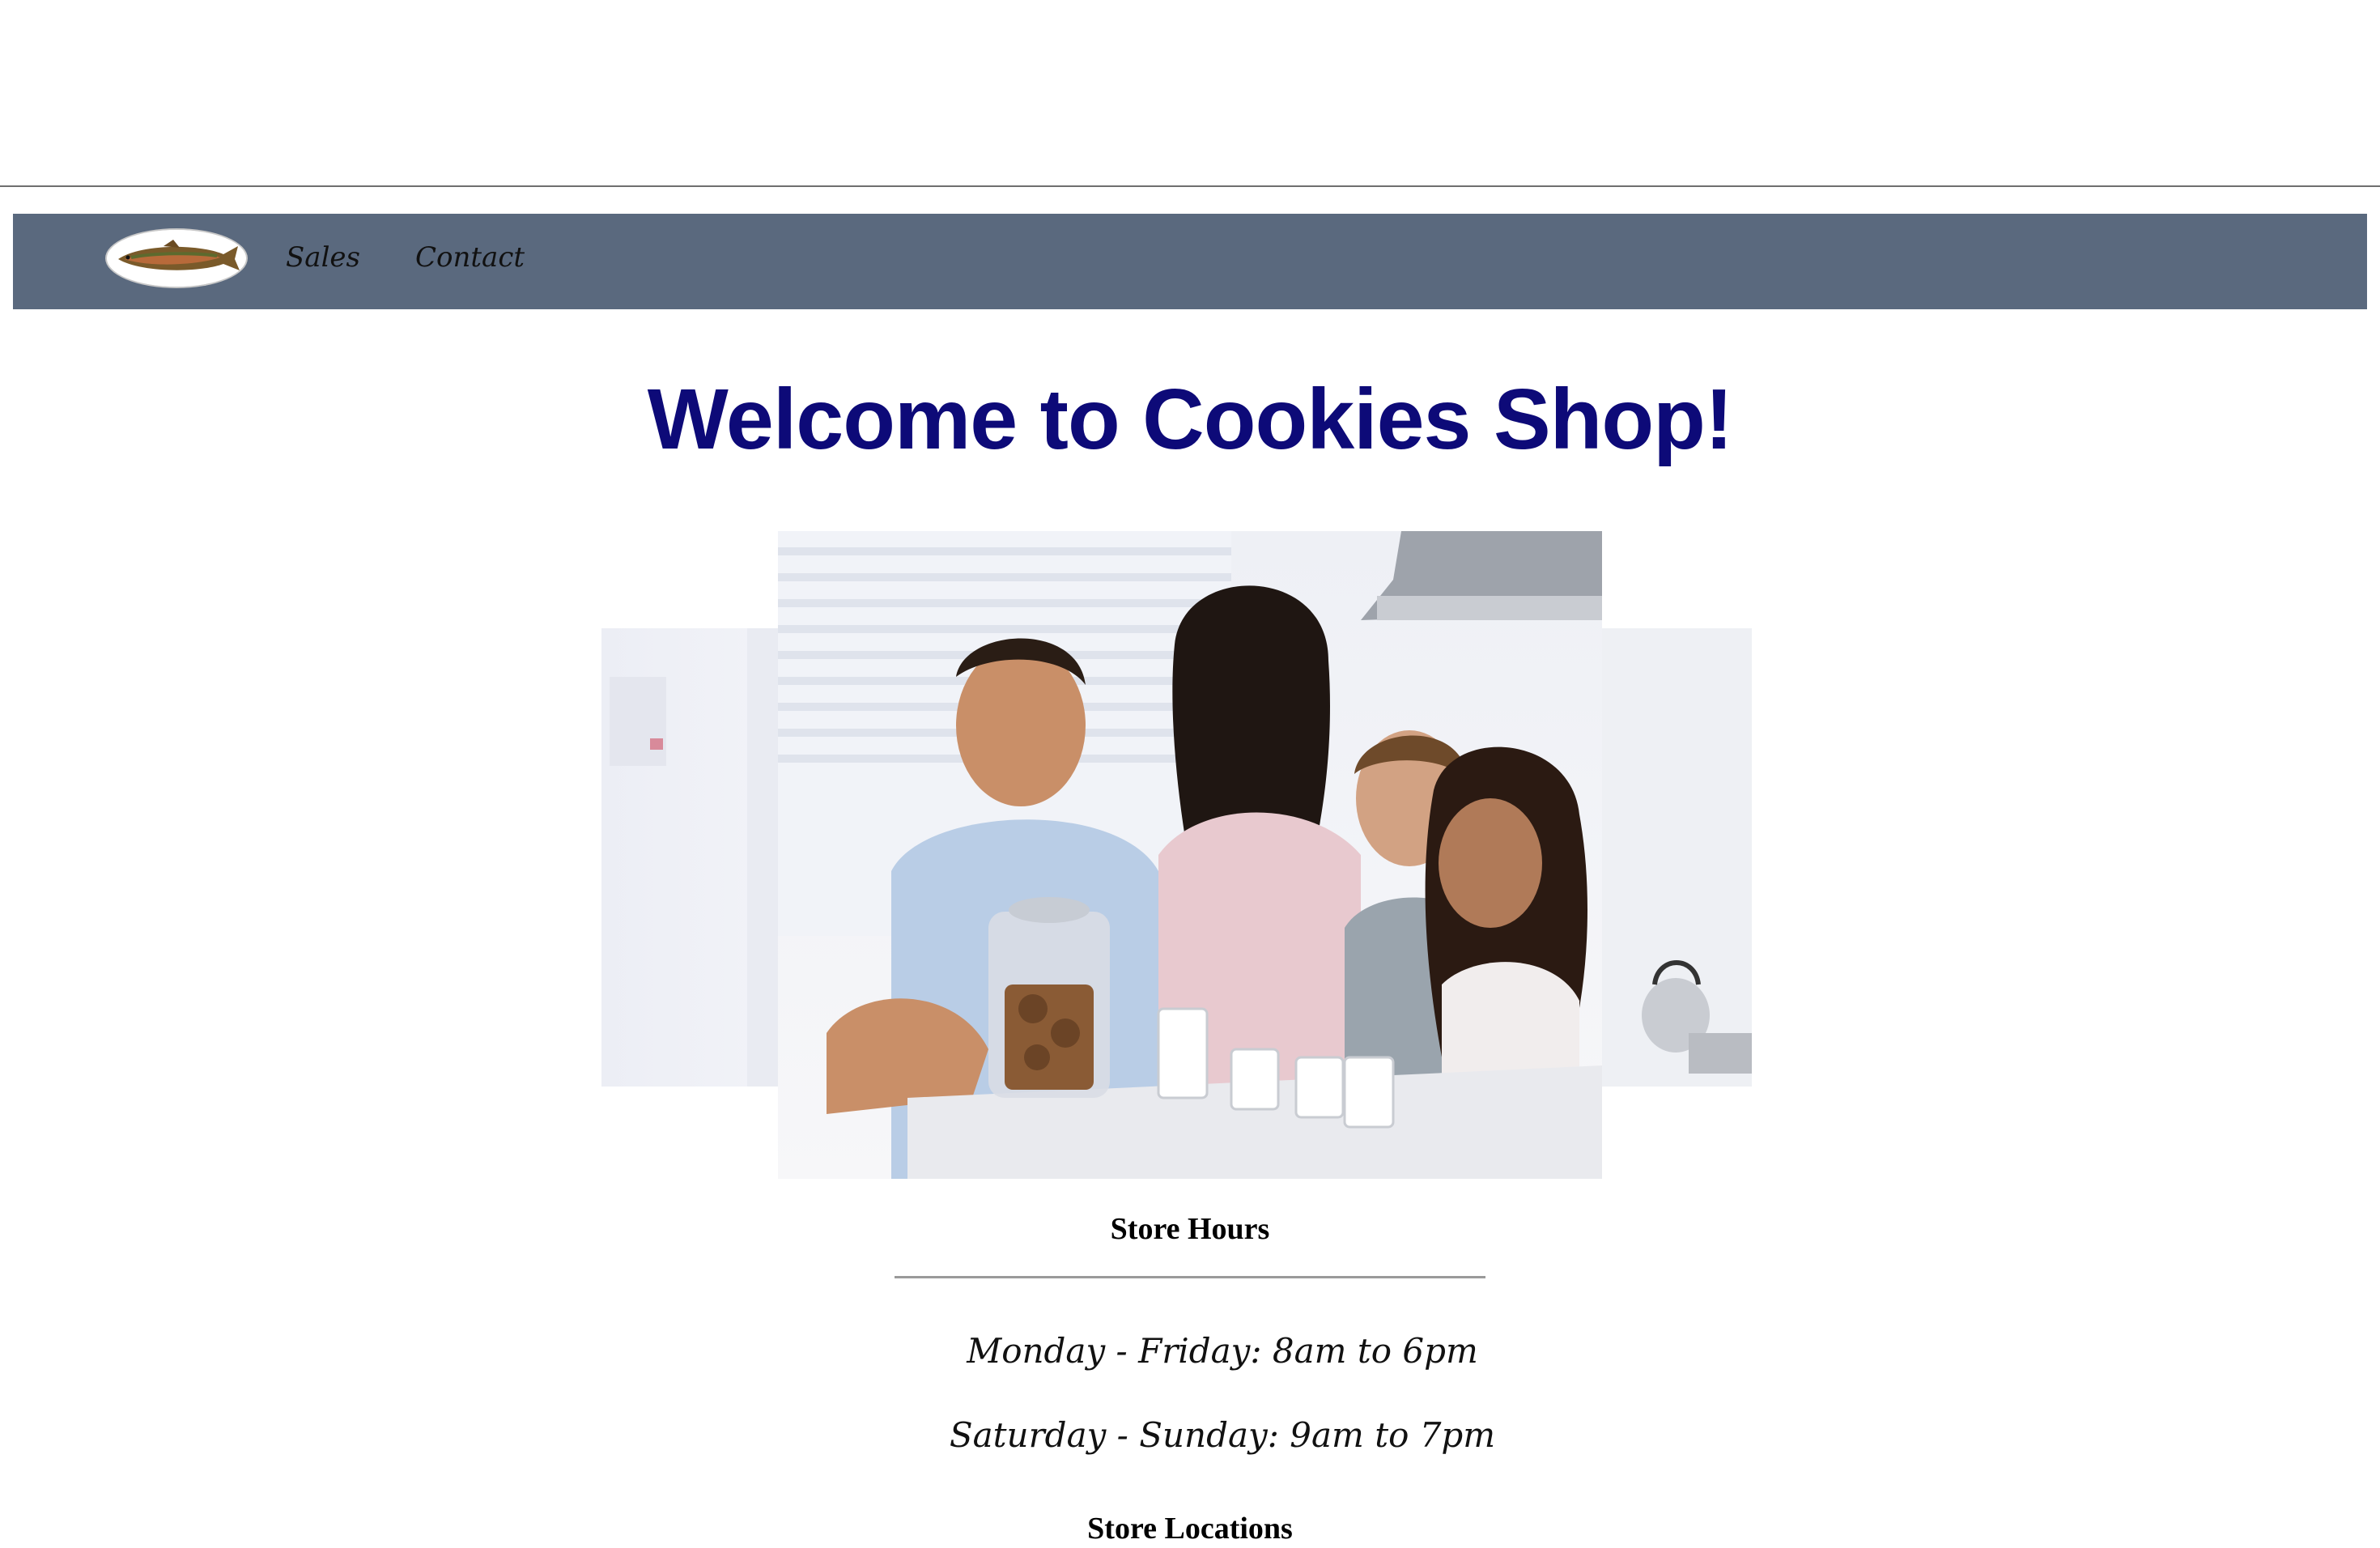 The image size is (2380, 1548). I want to click on nav-sales-link: Sales, so click(323, 257).